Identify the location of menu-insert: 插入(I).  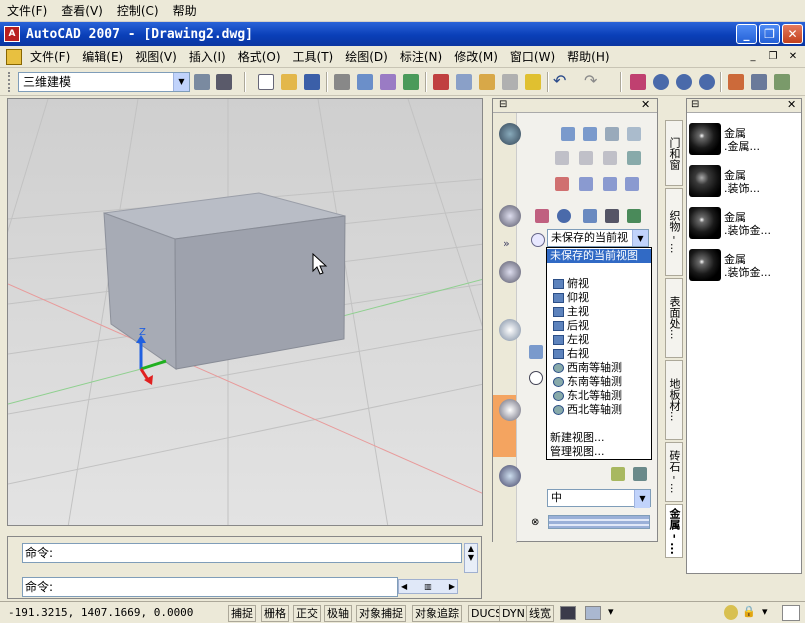
(207, 57).